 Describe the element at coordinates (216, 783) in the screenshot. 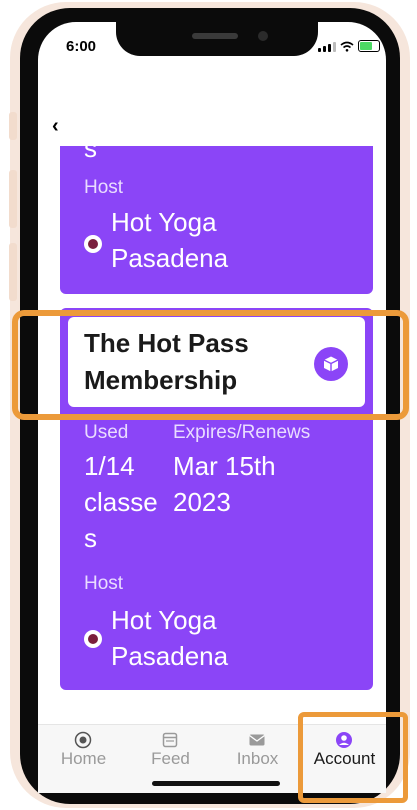

I see `home-indicator` at that location.